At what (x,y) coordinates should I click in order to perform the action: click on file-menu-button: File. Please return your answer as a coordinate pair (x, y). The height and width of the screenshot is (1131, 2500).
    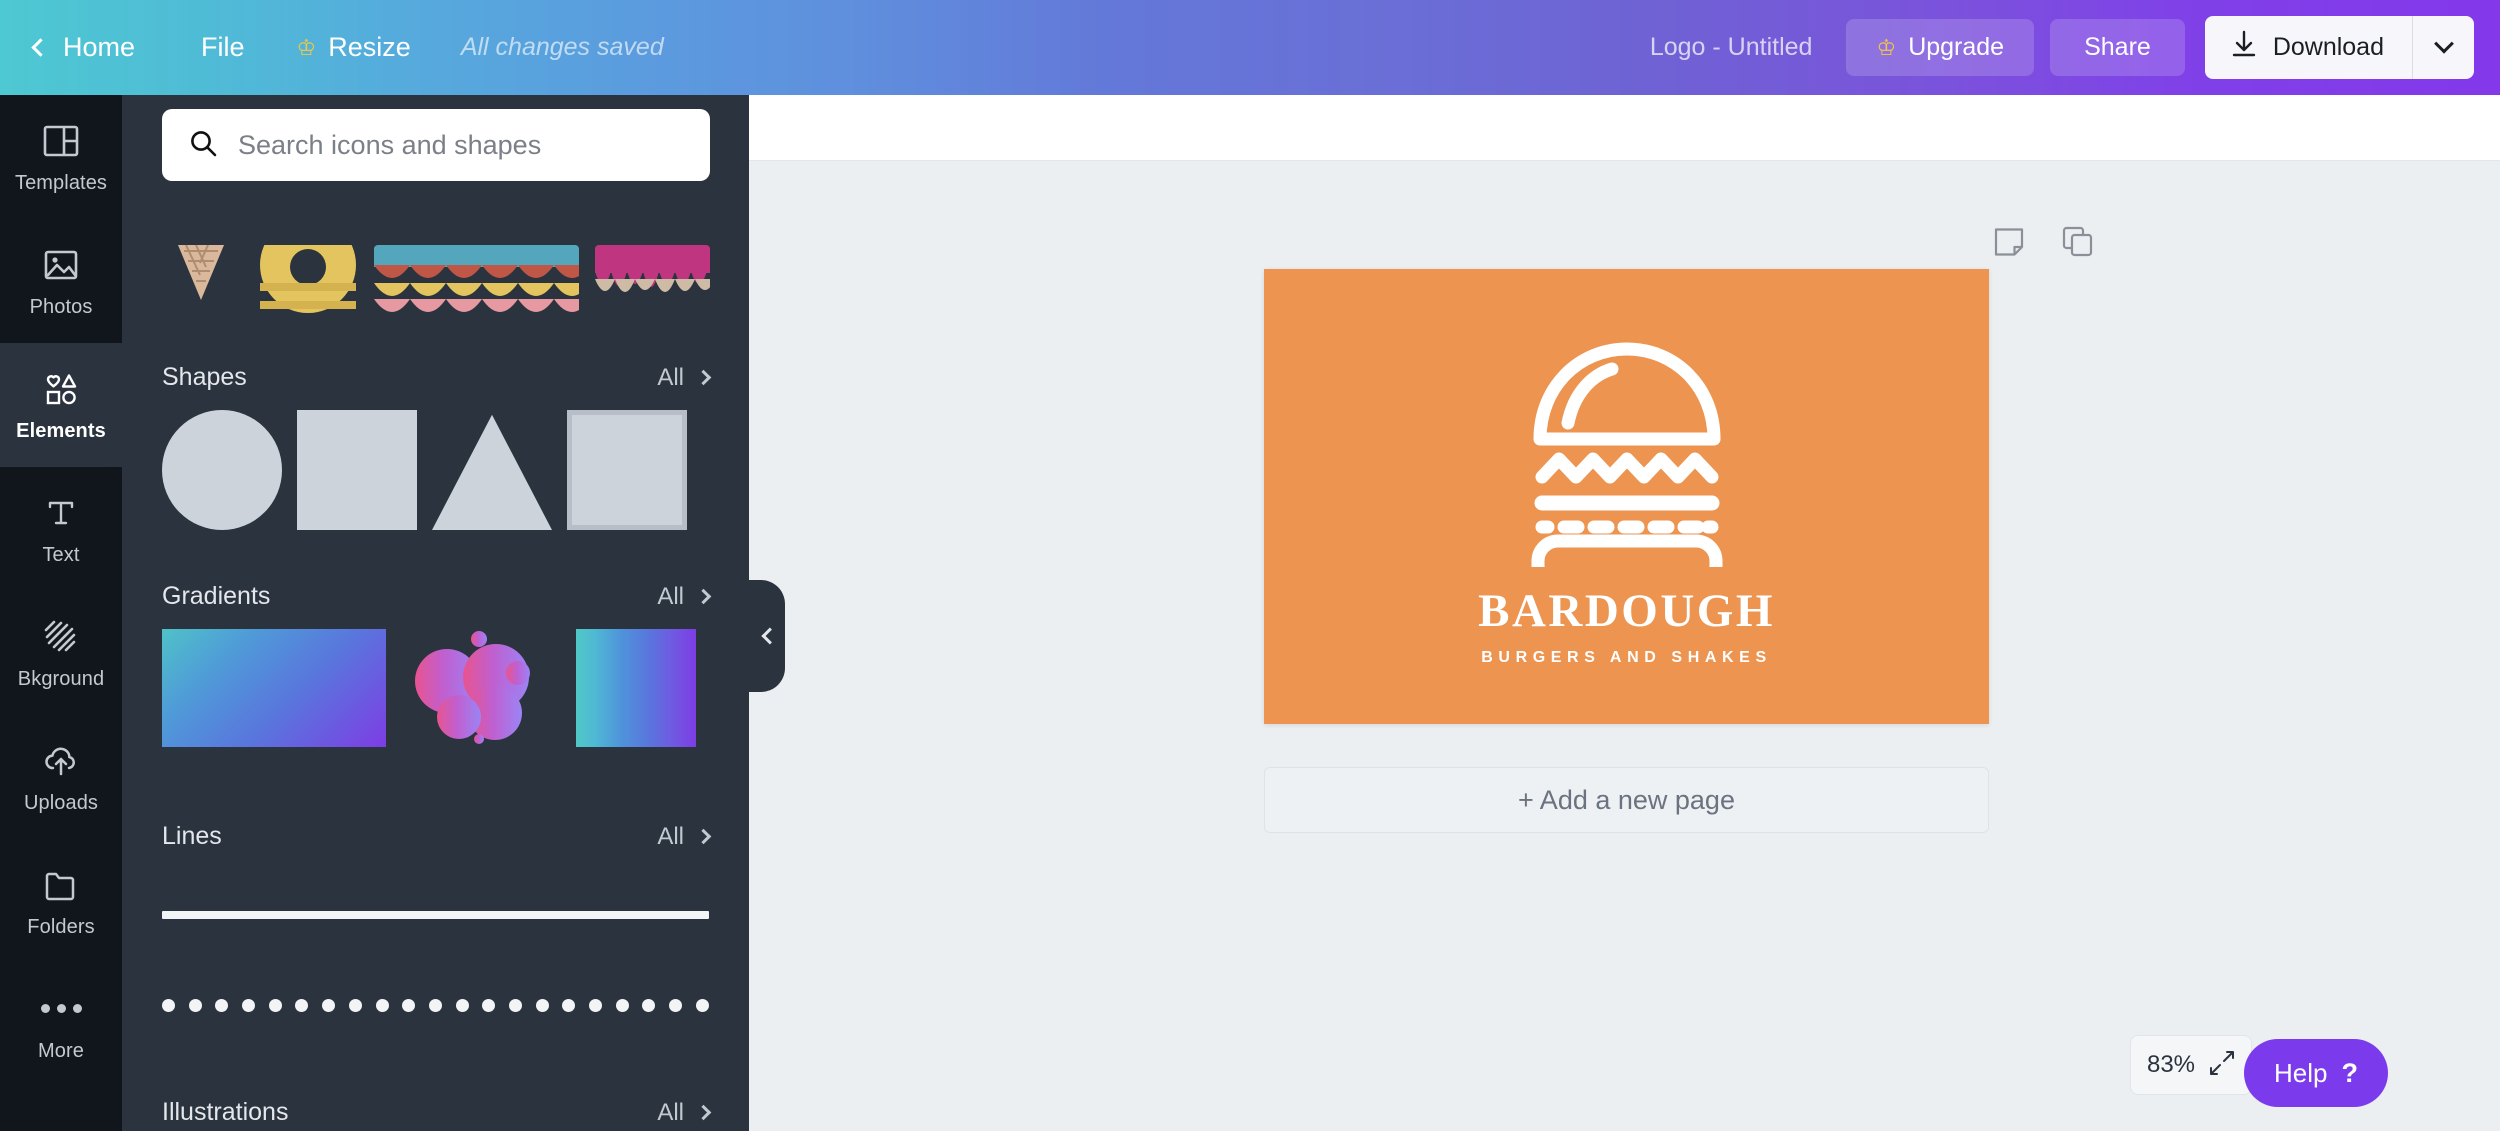
    Looking at the image, I should click on (223, 47).